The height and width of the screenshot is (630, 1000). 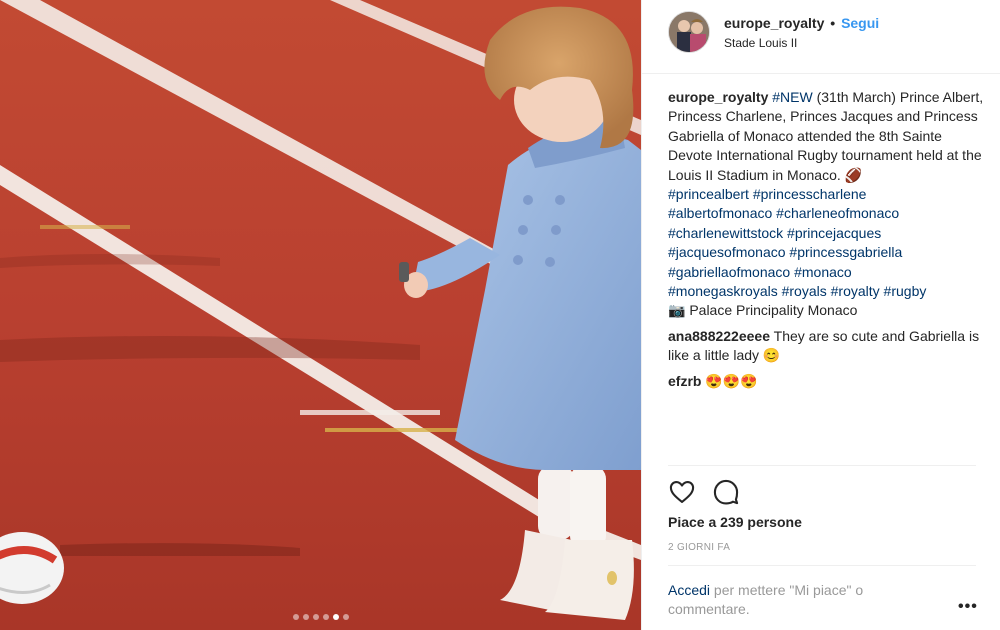 I want to click on more-options-icon: •••, so click(x=968, y=607).